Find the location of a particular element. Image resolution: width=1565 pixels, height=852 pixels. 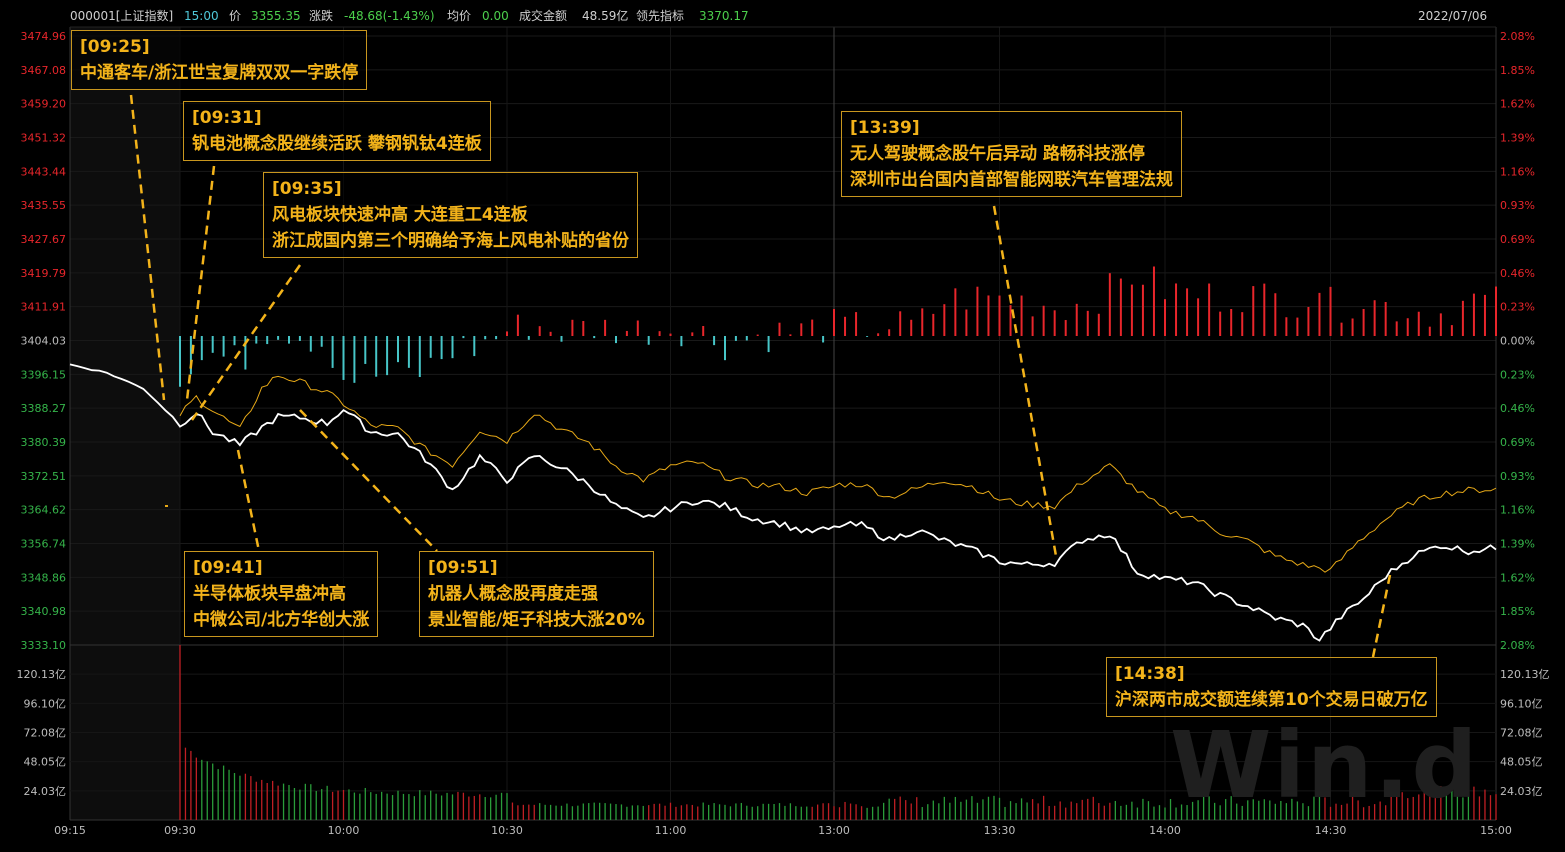

price-tick-label: 3380.39 is located at coordinates (44, 442).